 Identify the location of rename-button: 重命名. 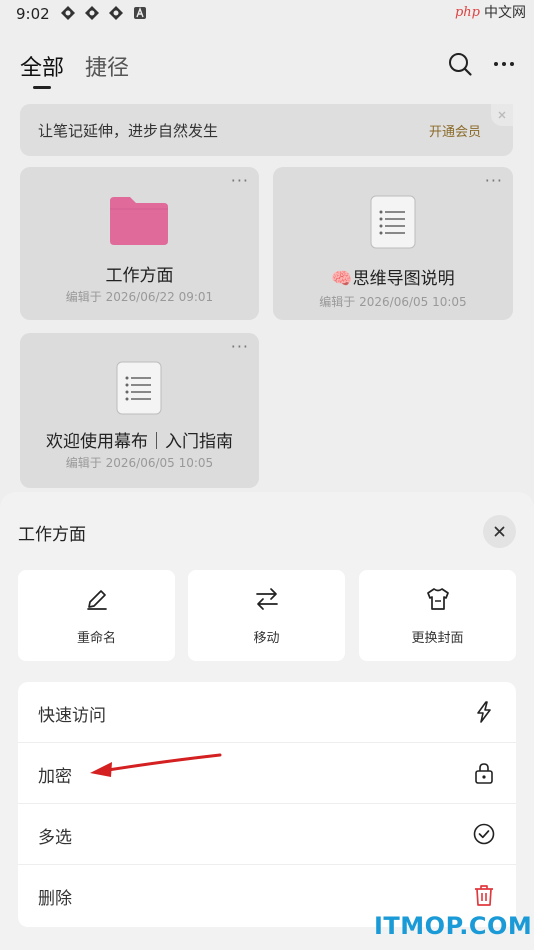
(96, 615).